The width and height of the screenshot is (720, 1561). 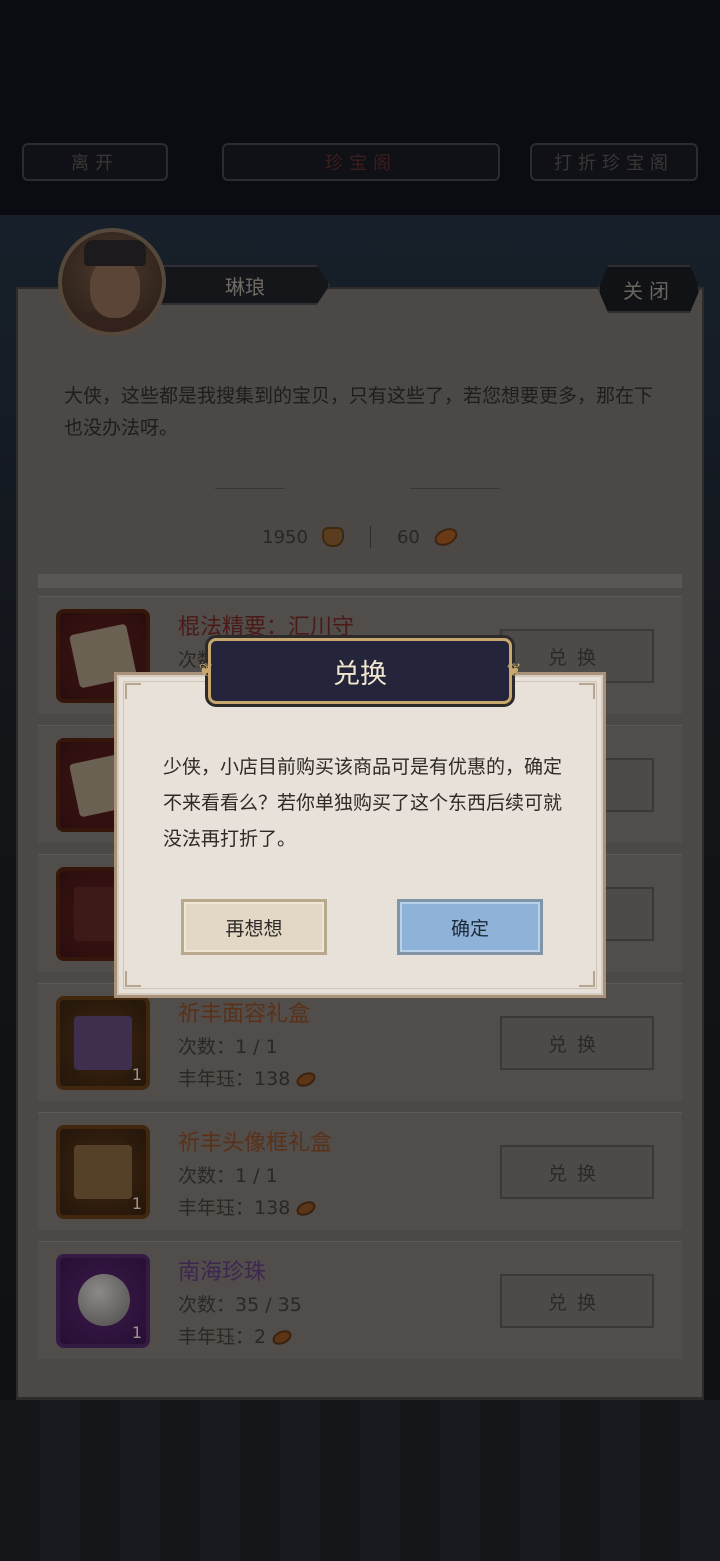 I want to click on divider-left, so click(x=250, y=488).